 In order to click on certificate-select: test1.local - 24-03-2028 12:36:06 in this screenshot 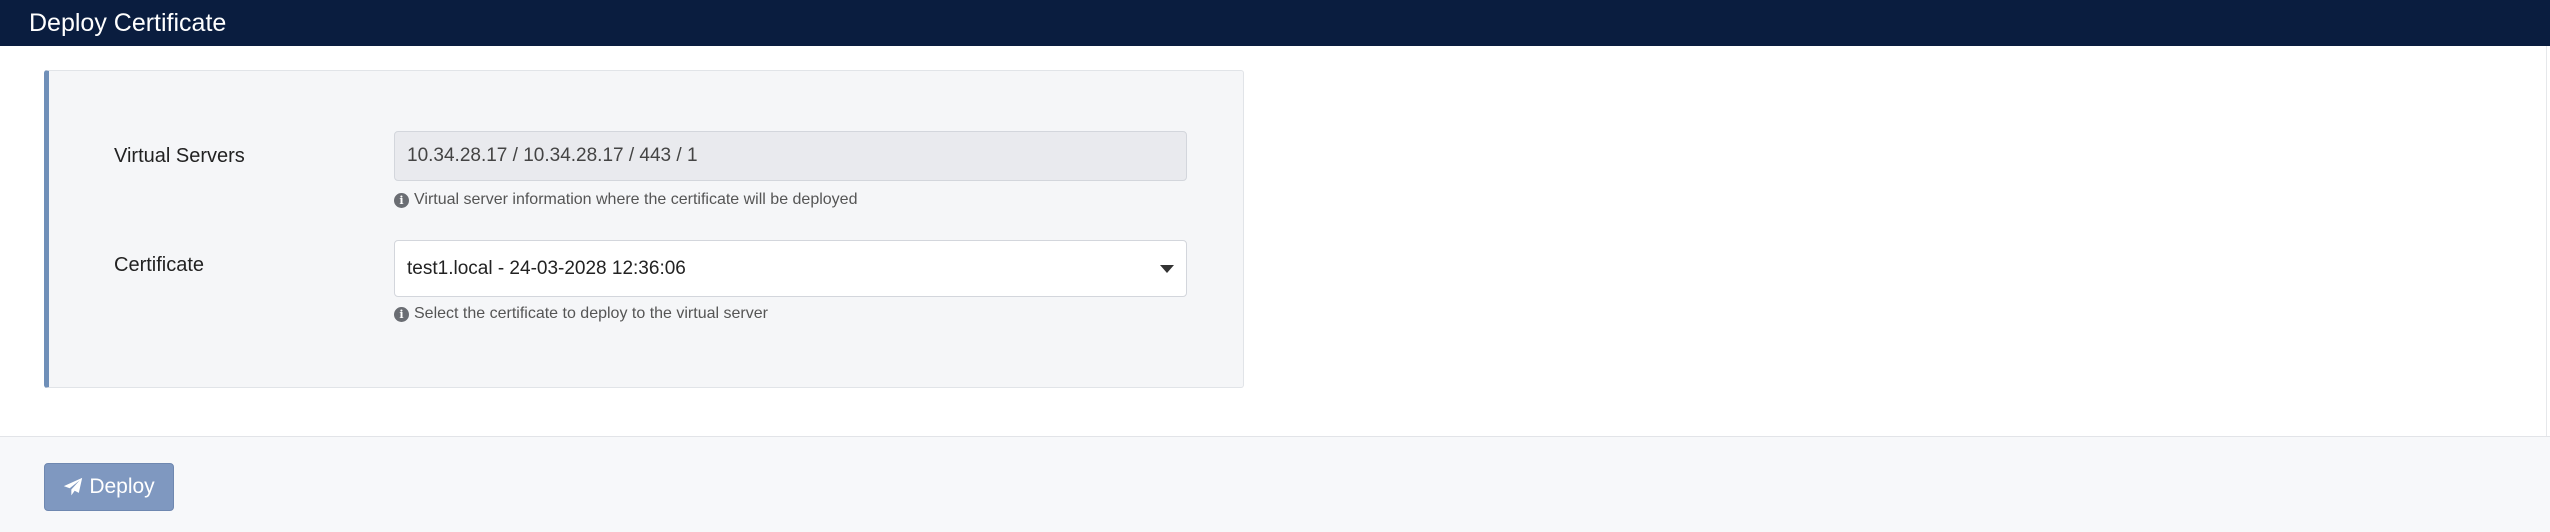, I will do `click(790, 268)`.